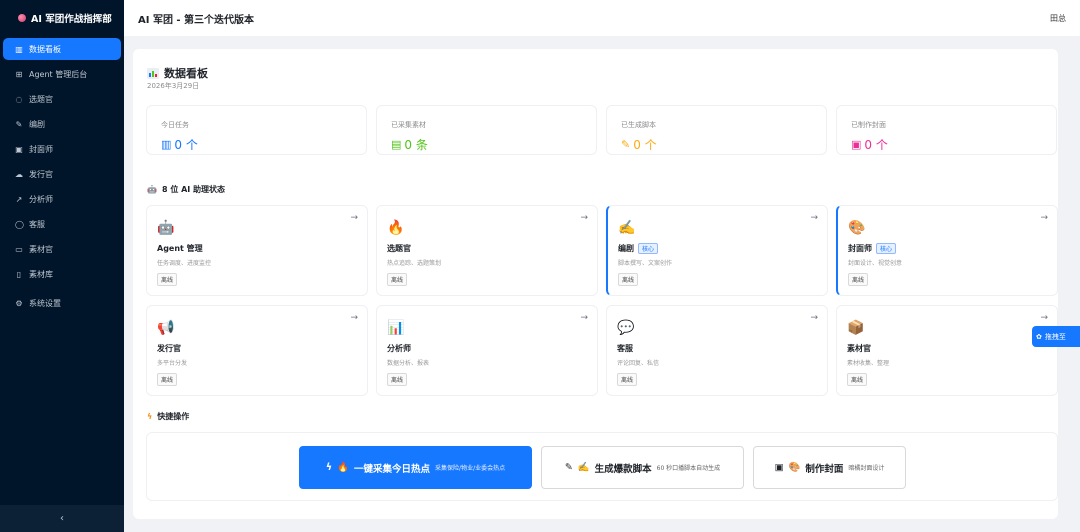 The width and height of the screenshot is (1080, 532). I want to click on agent-card: → ✍️ 编剧 核心 脚本撰写、文案创作 离线, so click(717, 250).